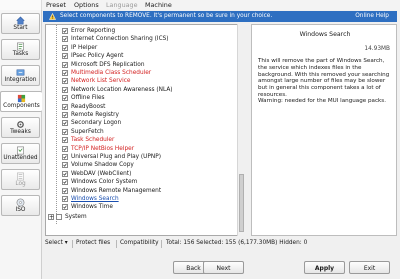 This screenshot has width=400, height=279. What do you see at coordinates (141, 123) in the screenshot?
I see `tree-item: Secondary Logon` at bounding box center [141, 123].